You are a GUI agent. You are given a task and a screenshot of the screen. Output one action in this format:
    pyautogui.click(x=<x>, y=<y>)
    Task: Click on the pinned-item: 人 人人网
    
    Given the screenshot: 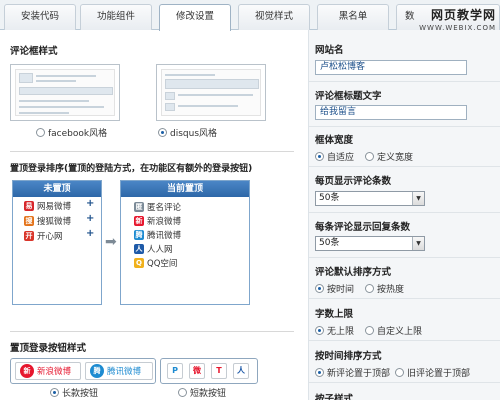 What is the action you would take?
    pyautogui.click(x=153, y=249)
    